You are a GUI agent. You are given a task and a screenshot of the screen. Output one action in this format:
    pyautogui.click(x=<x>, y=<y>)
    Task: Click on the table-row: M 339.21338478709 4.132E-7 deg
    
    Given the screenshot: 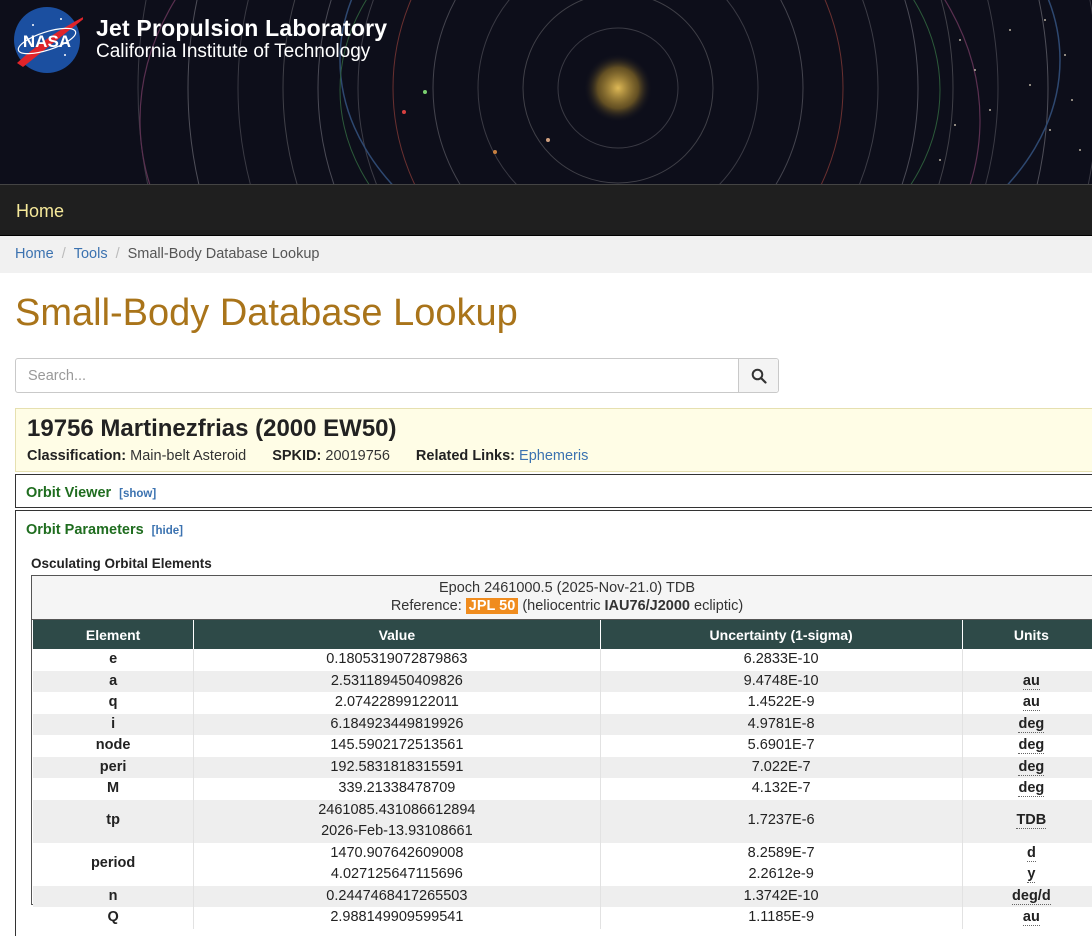 What is the action you would take?
    pyautogui.click(x=562, y=789)
    